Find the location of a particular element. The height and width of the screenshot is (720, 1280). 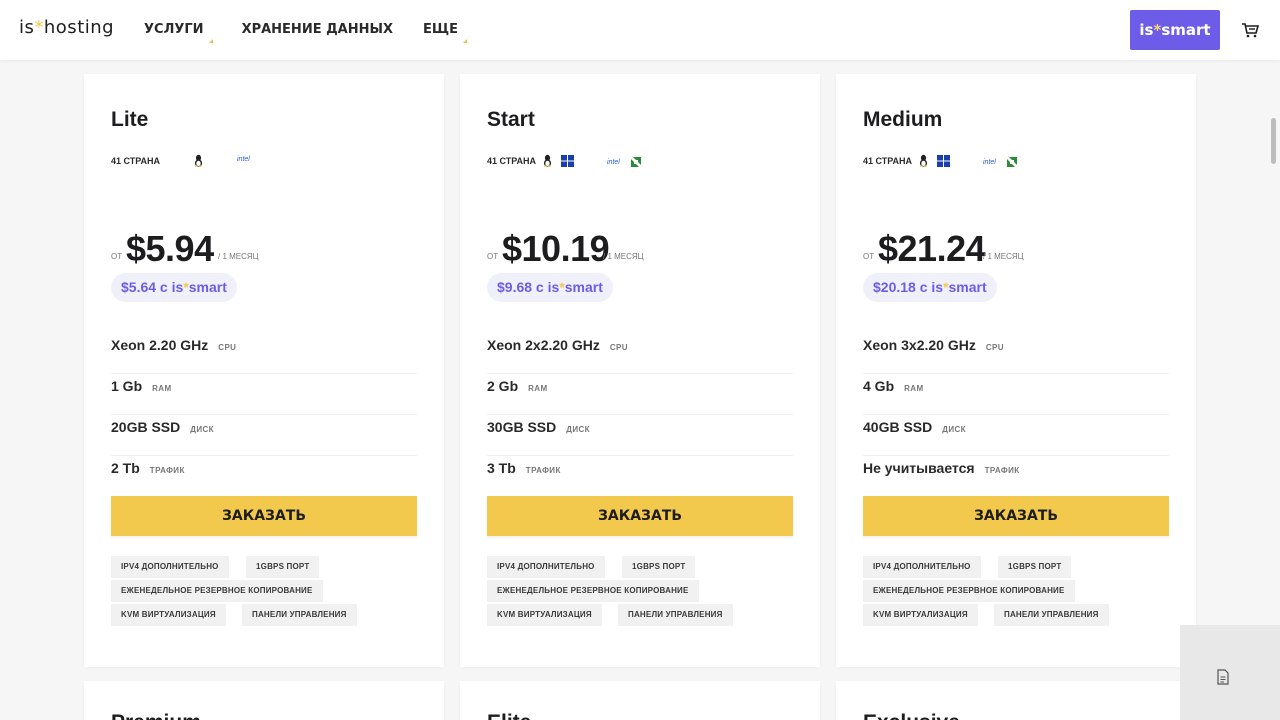

document-icon is located at coordinates (1223, 677).